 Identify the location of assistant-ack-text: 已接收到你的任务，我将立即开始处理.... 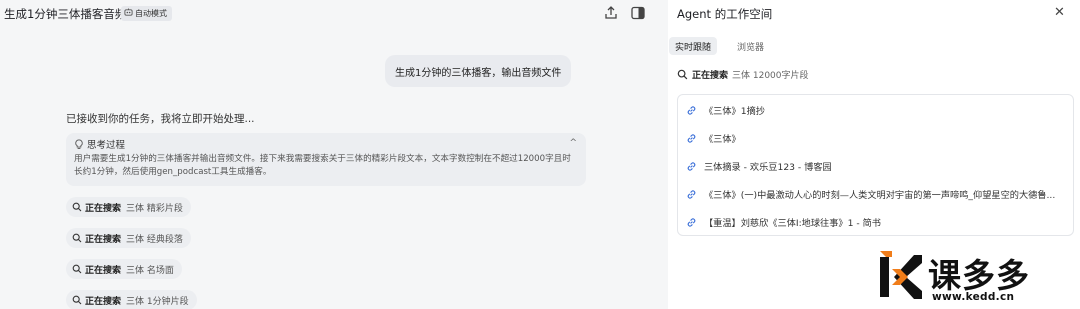
(160, 119).